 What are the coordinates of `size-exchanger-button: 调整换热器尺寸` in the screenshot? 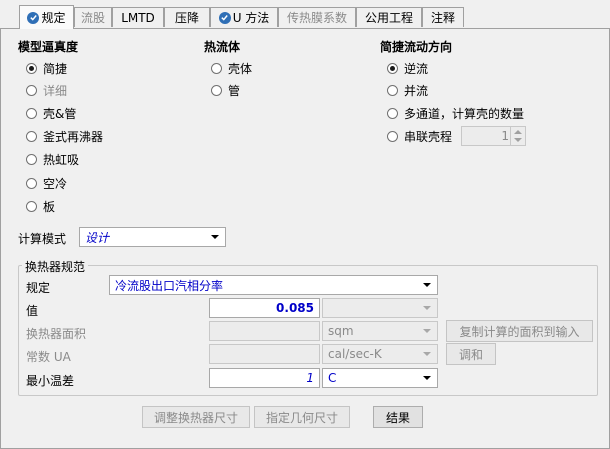 It's located at (196, 417).